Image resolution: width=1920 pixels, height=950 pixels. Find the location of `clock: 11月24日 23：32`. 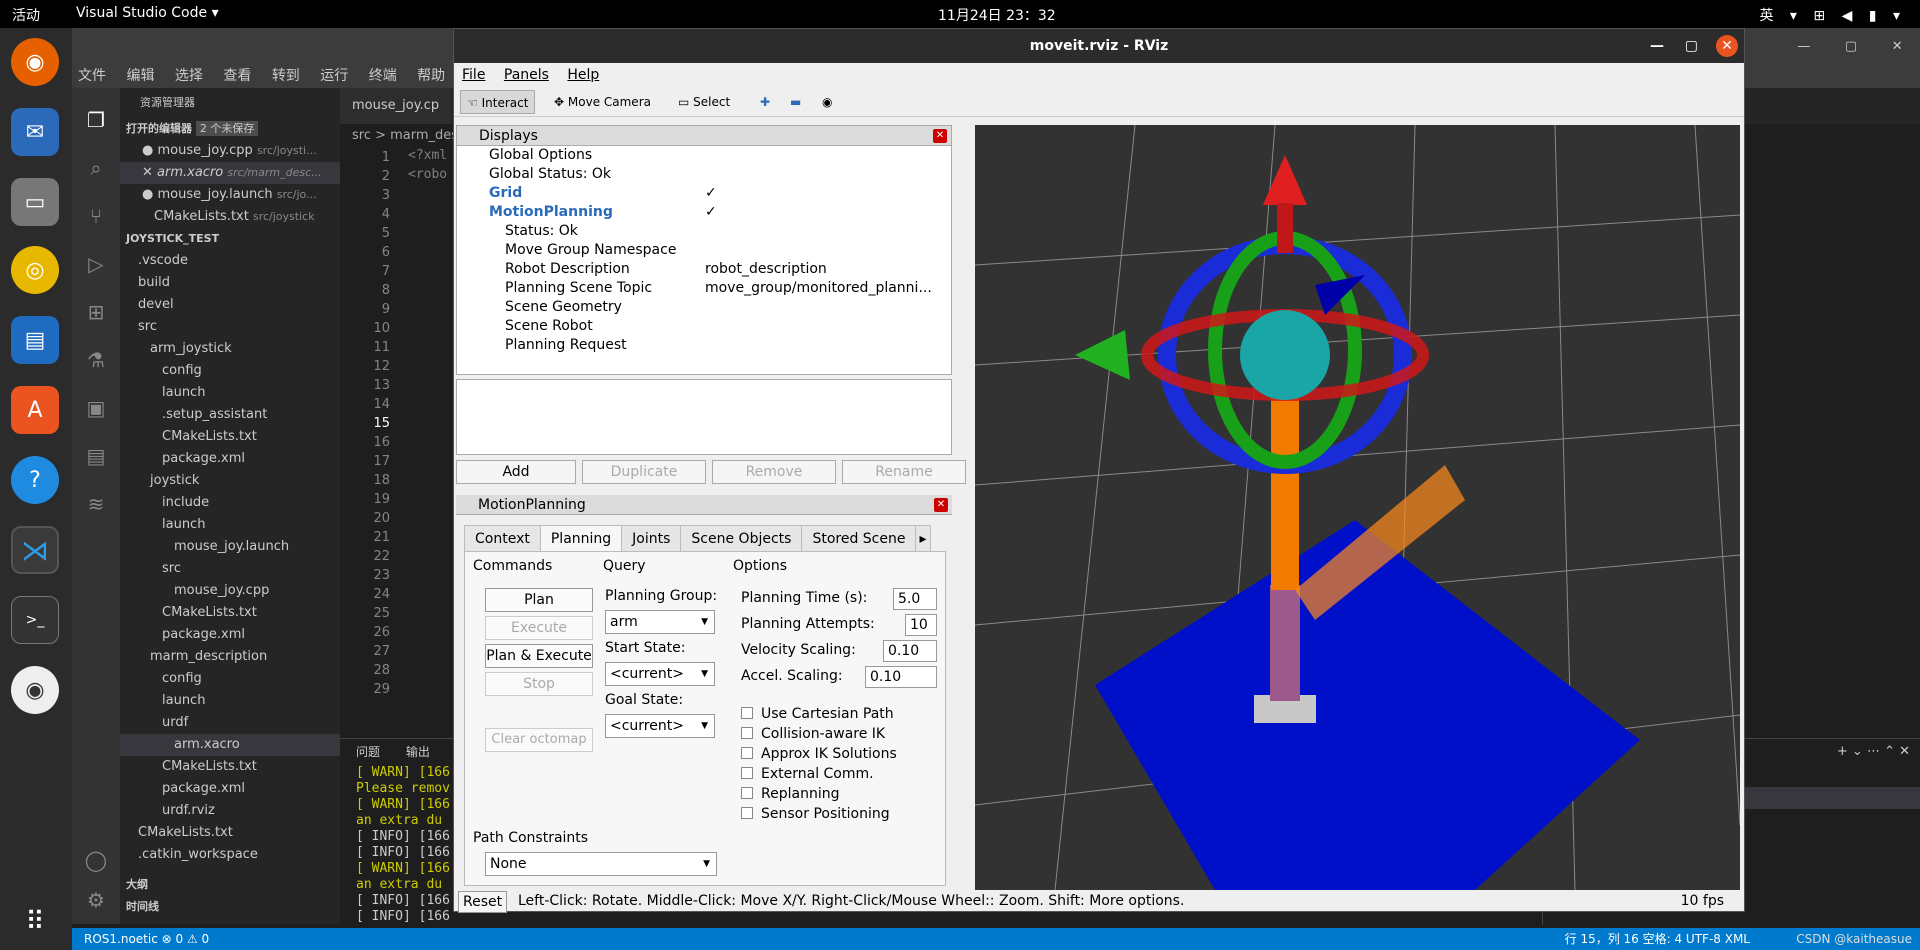

clock: 11月24日 23：32 is located at coordinates (997, 15).